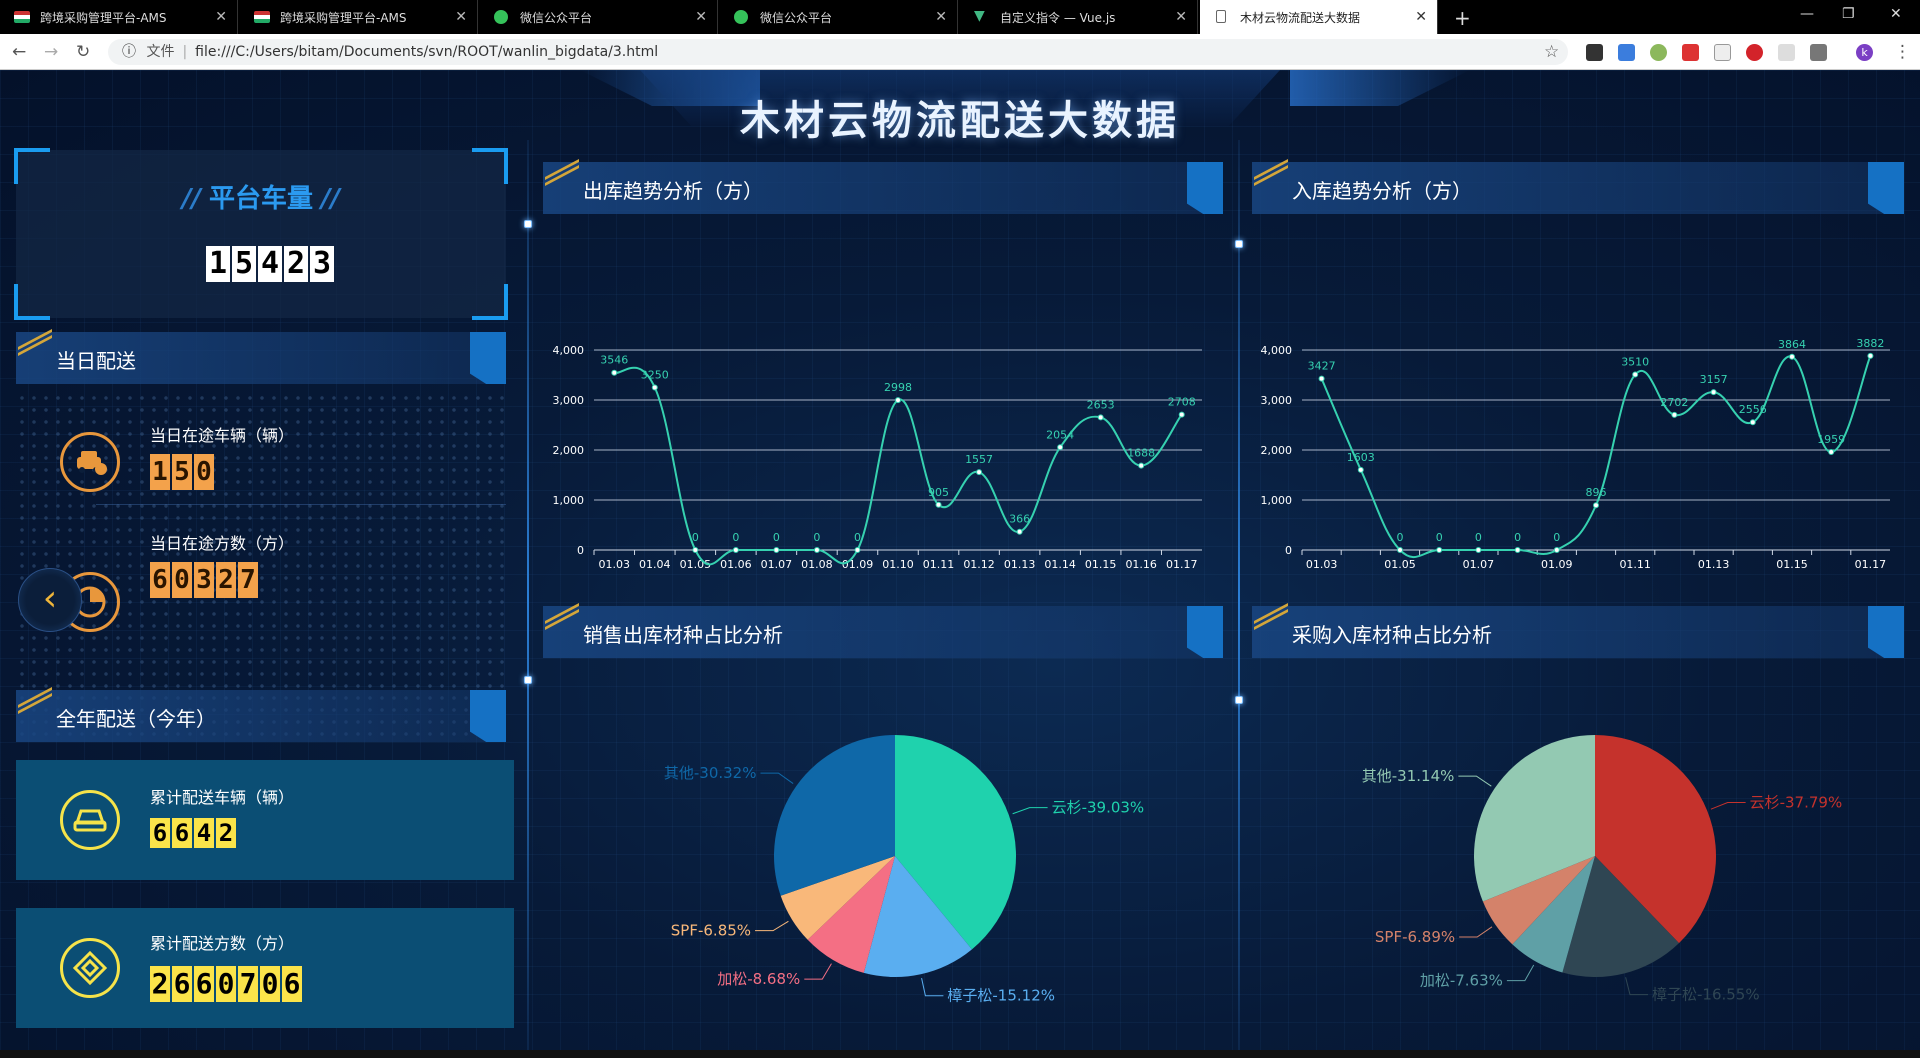  What do you see at coordinates (1271, 616) in the screenshot?
I see `stripes-decoration` at bounding box center [1271, 616].